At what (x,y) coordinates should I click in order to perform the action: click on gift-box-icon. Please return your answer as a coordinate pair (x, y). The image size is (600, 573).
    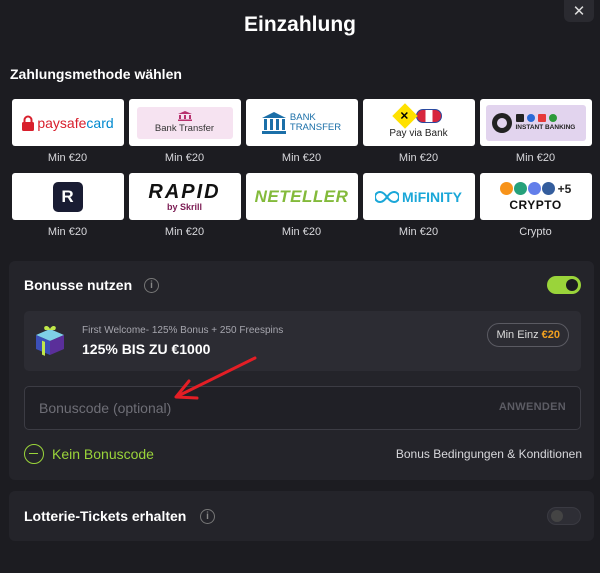
    Looking at the image, I should click on (50, 341).